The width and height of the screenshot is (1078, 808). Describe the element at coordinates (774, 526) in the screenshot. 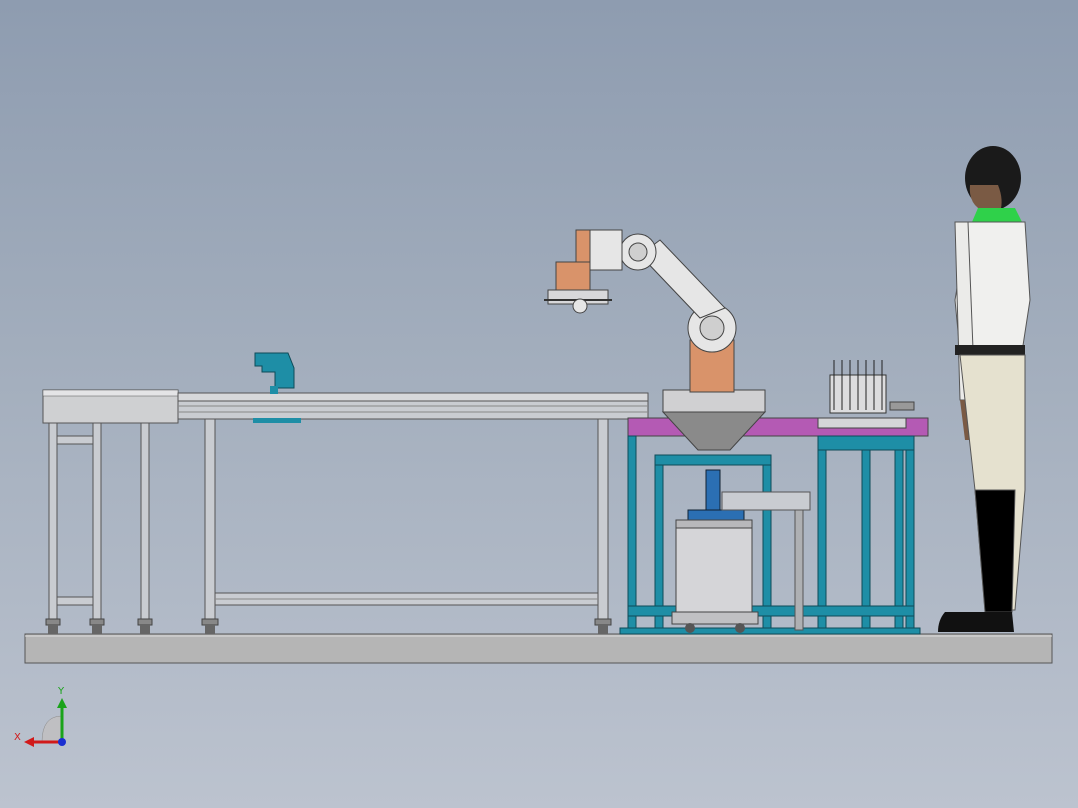

I see `teal-frame` at that location.